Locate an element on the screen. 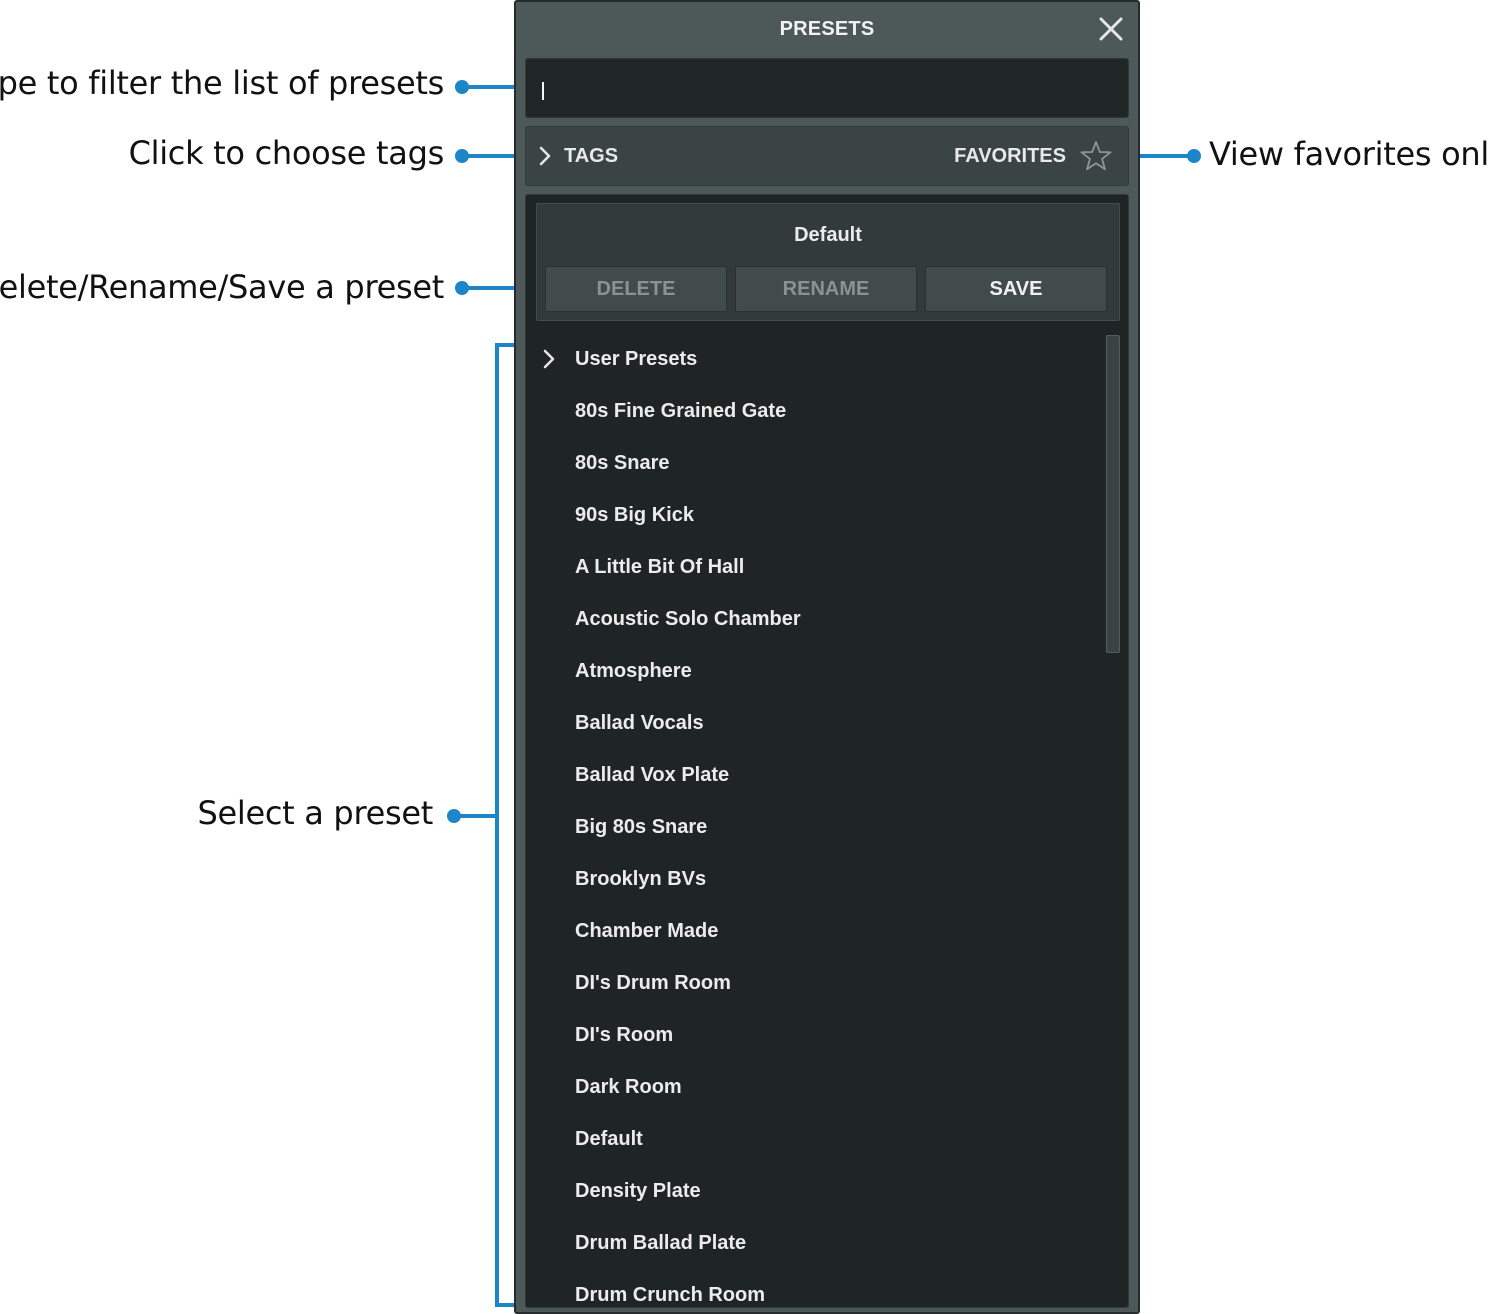  list-item: Big 80s Snare is located at coordinates (811, 829).